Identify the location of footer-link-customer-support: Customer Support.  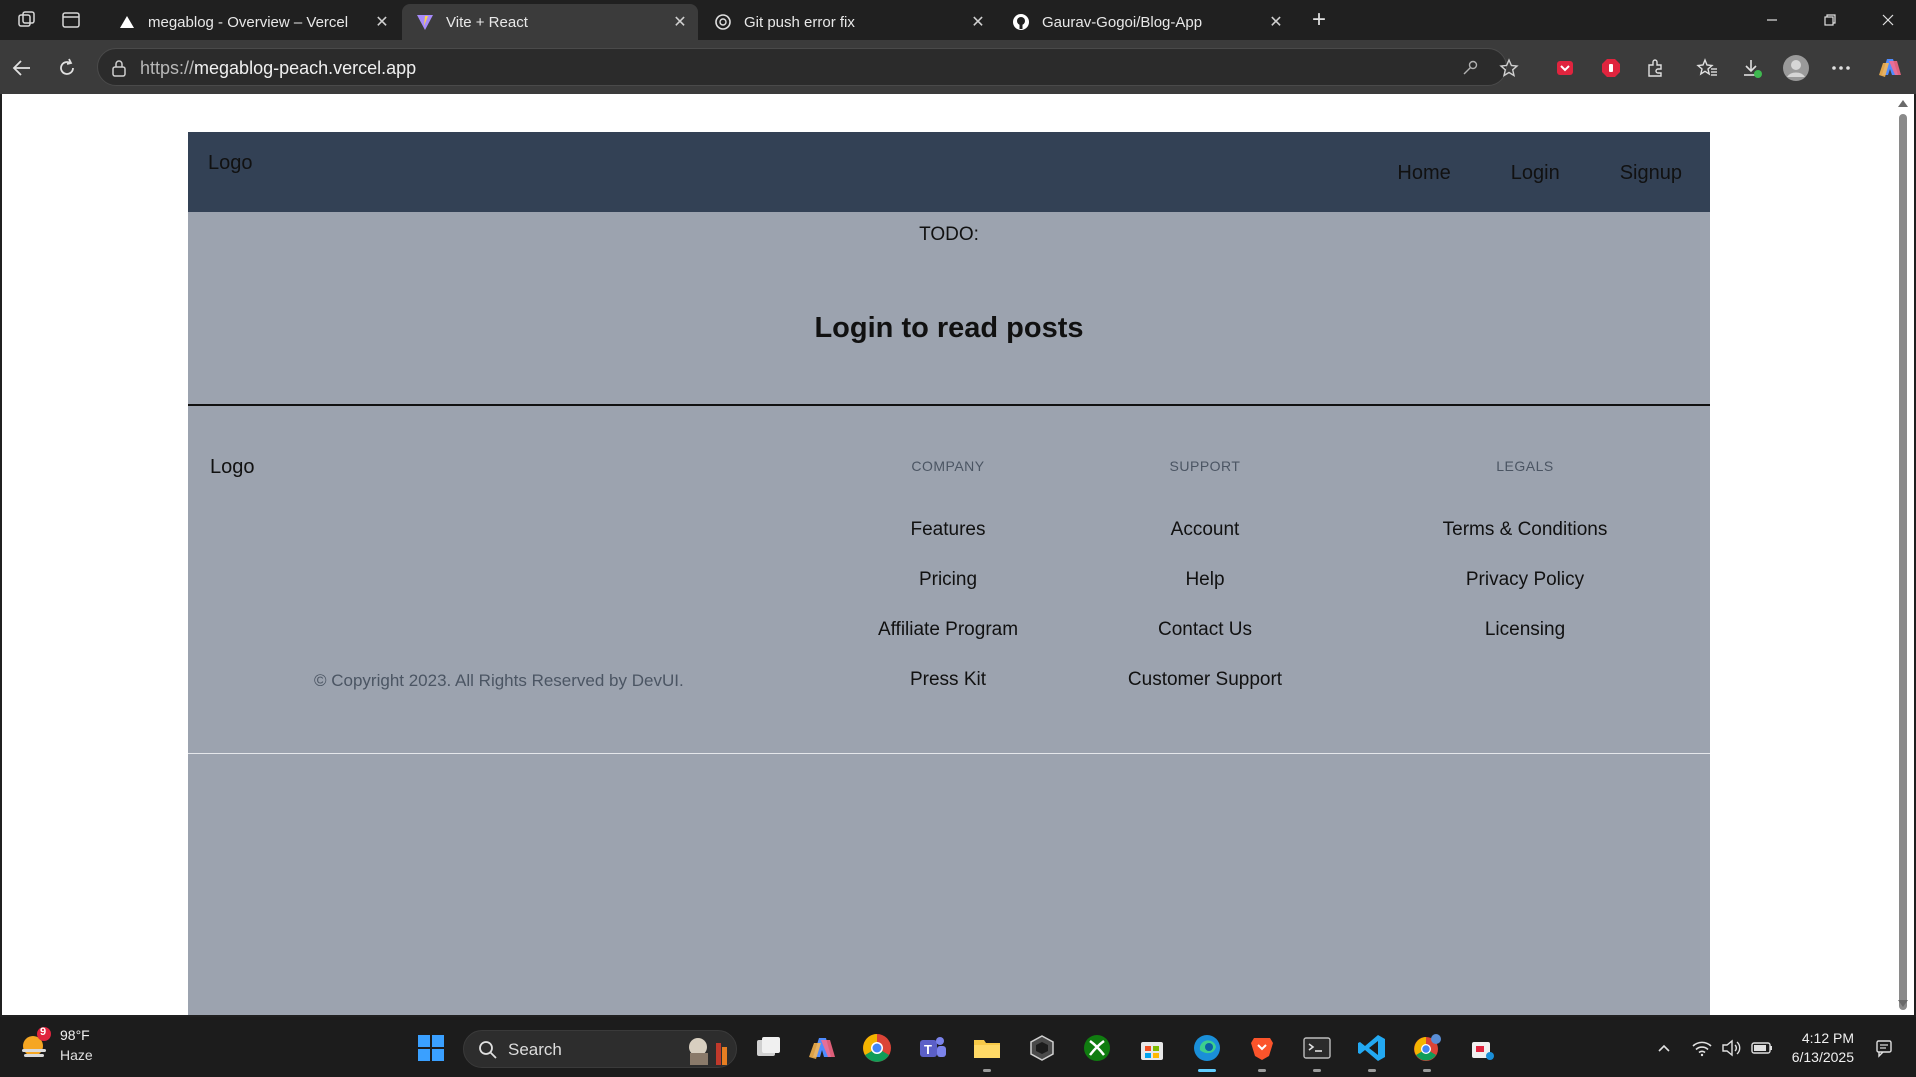
(1205, 679).